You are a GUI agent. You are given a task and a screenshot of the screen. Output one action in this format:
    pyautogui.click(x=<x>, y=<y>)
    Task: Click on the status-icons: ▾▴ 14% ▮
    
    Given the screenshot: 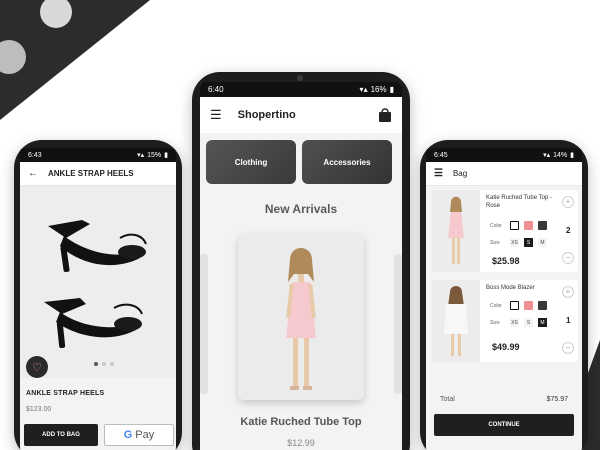 What is the action you would take?
    pyautogui.click(x=558, y=155)
    